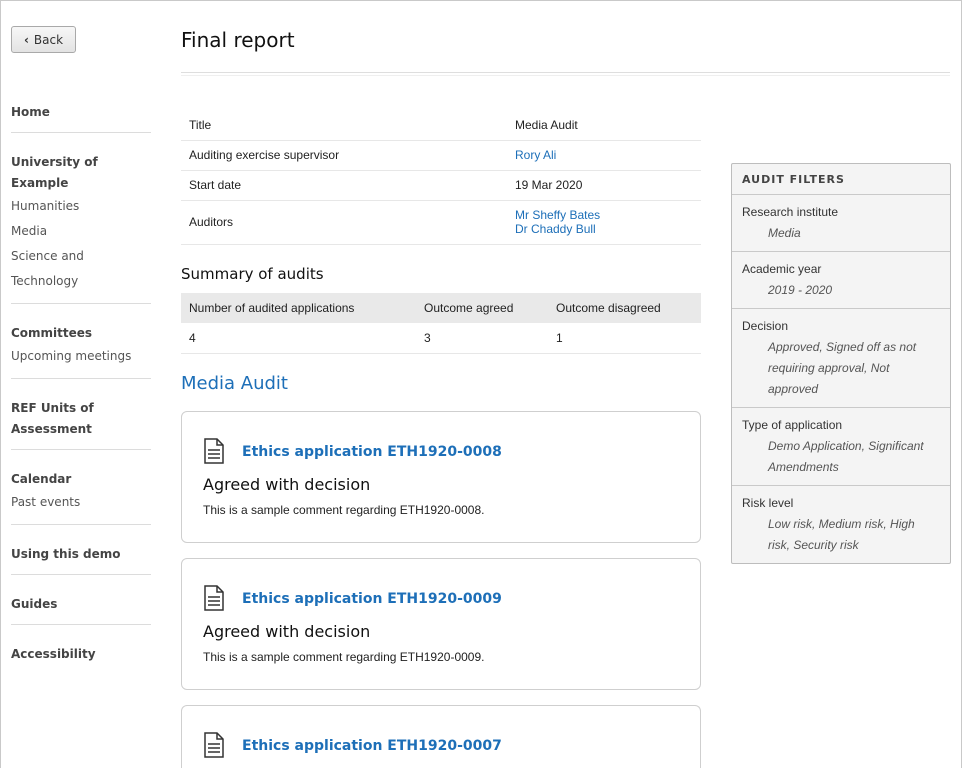  What do you see at coordinates (234, 383) in the screenshot?
I see `audit-section-heading: Media Audit` at bounding box center [234, 383].